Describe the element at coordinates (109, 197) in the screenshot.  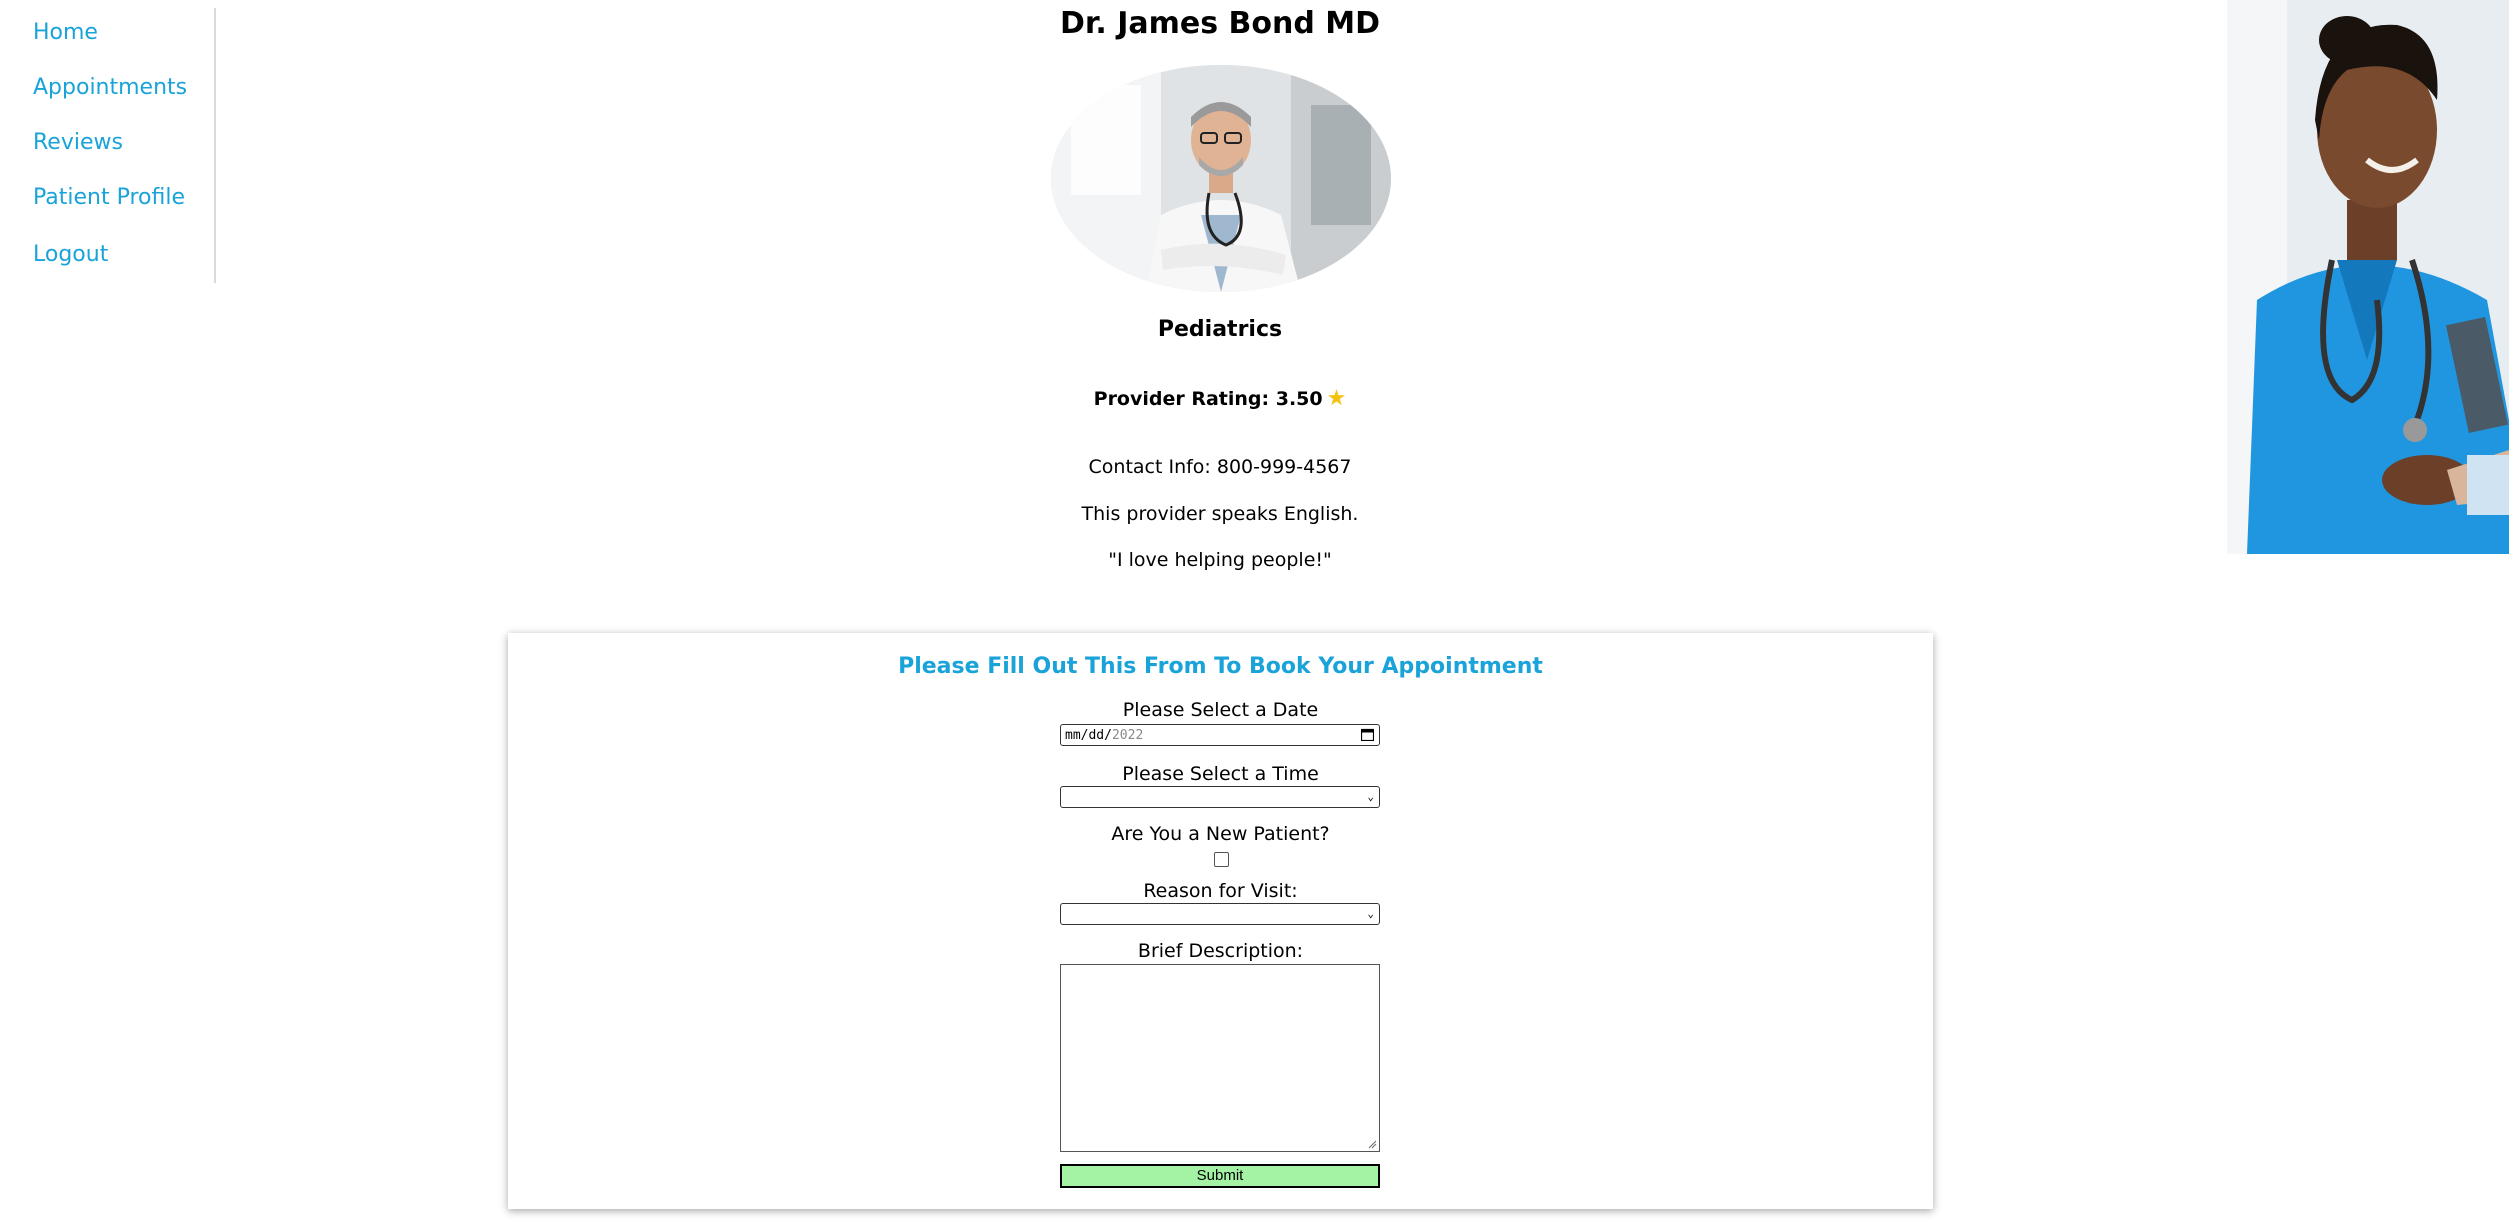
I see `sidebar-item-patient-profile: Patient Profile` at that location.